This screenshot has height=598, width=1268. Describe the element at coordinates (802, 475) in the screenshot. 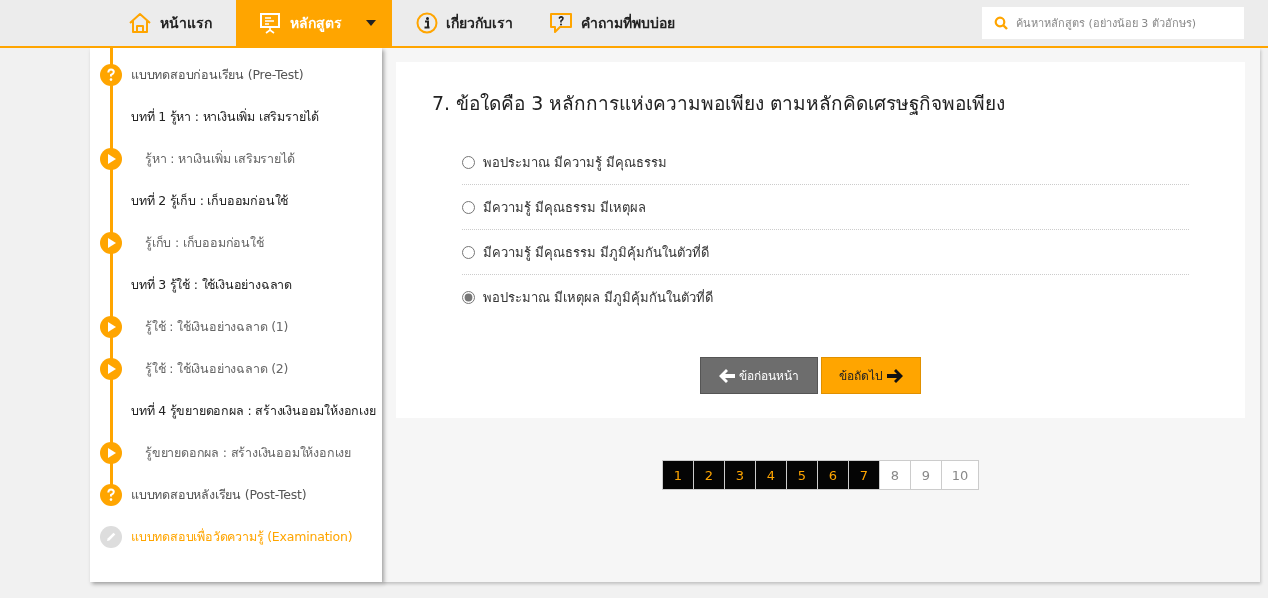

I see `page-number: 5` at that location.